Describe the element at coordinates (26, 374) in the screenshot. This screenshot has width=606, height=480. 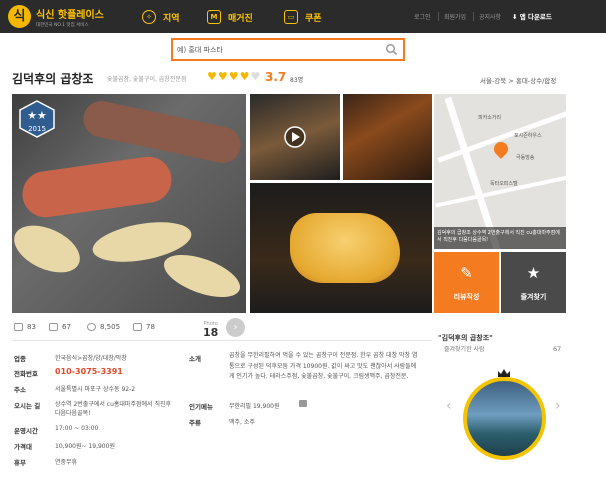
I see `phone-label: 전화번호` at that location.